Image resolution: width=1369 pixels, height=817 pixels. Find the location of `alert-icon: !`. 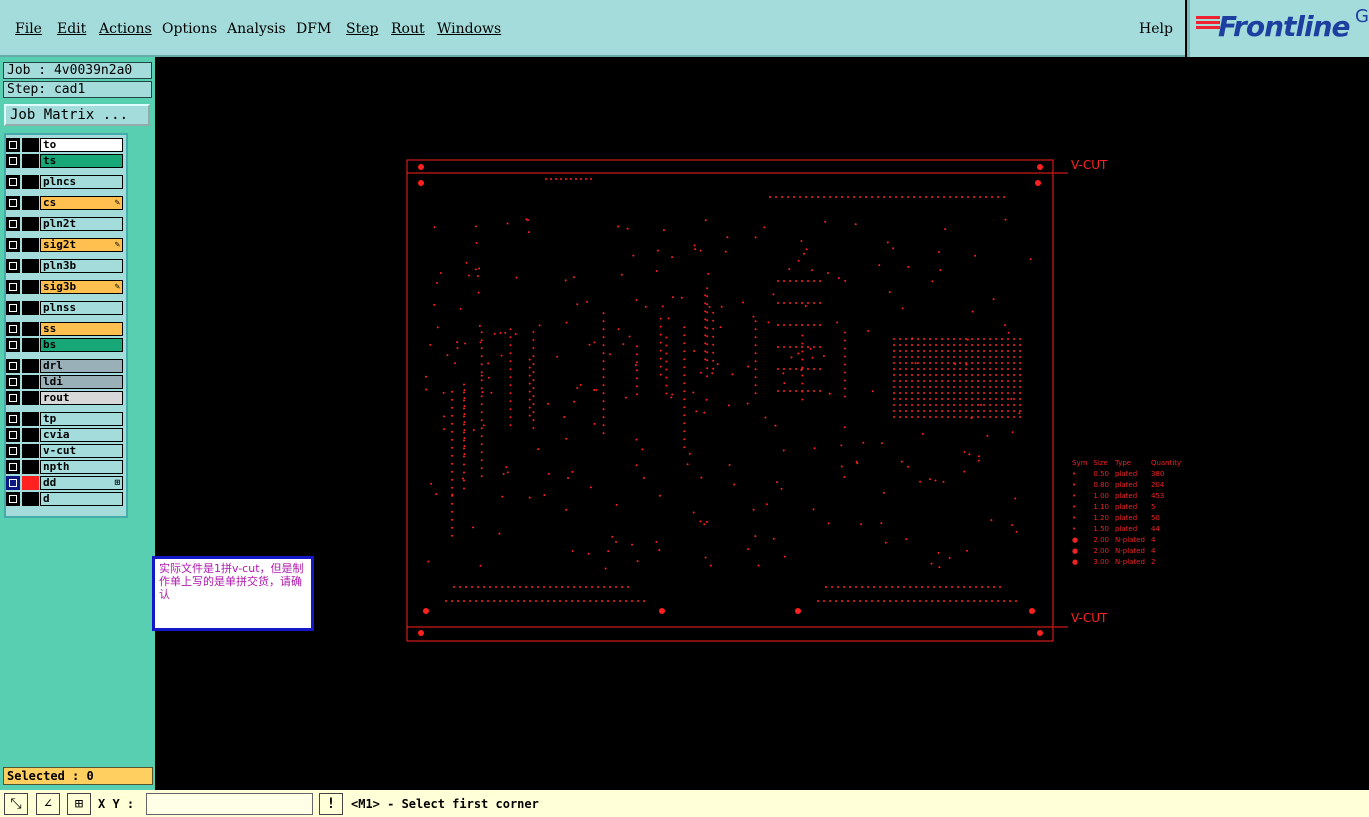

alert-icon: ! is located at coordinates (331, 804).